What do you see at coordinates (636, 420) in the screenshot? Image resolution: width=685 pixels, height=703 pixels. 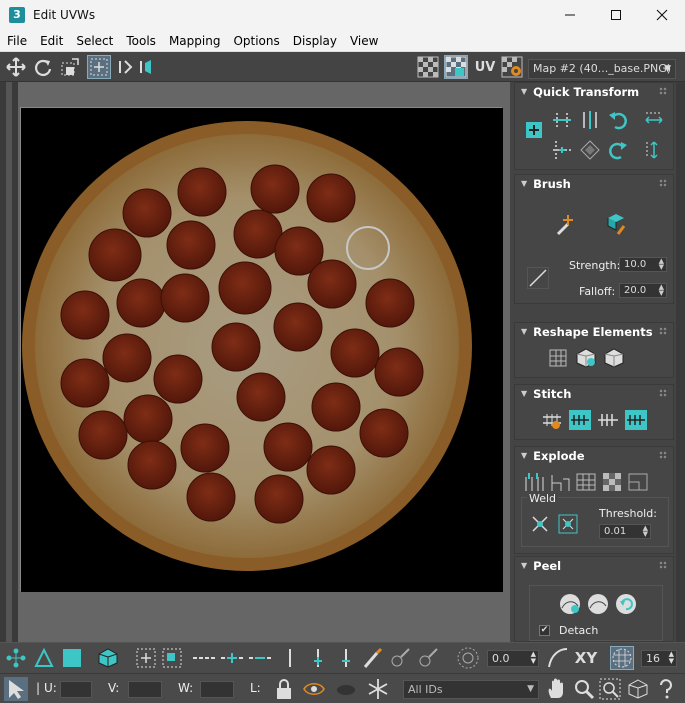 I see `stitch-to-target-button` at bounding box center [636, 420].